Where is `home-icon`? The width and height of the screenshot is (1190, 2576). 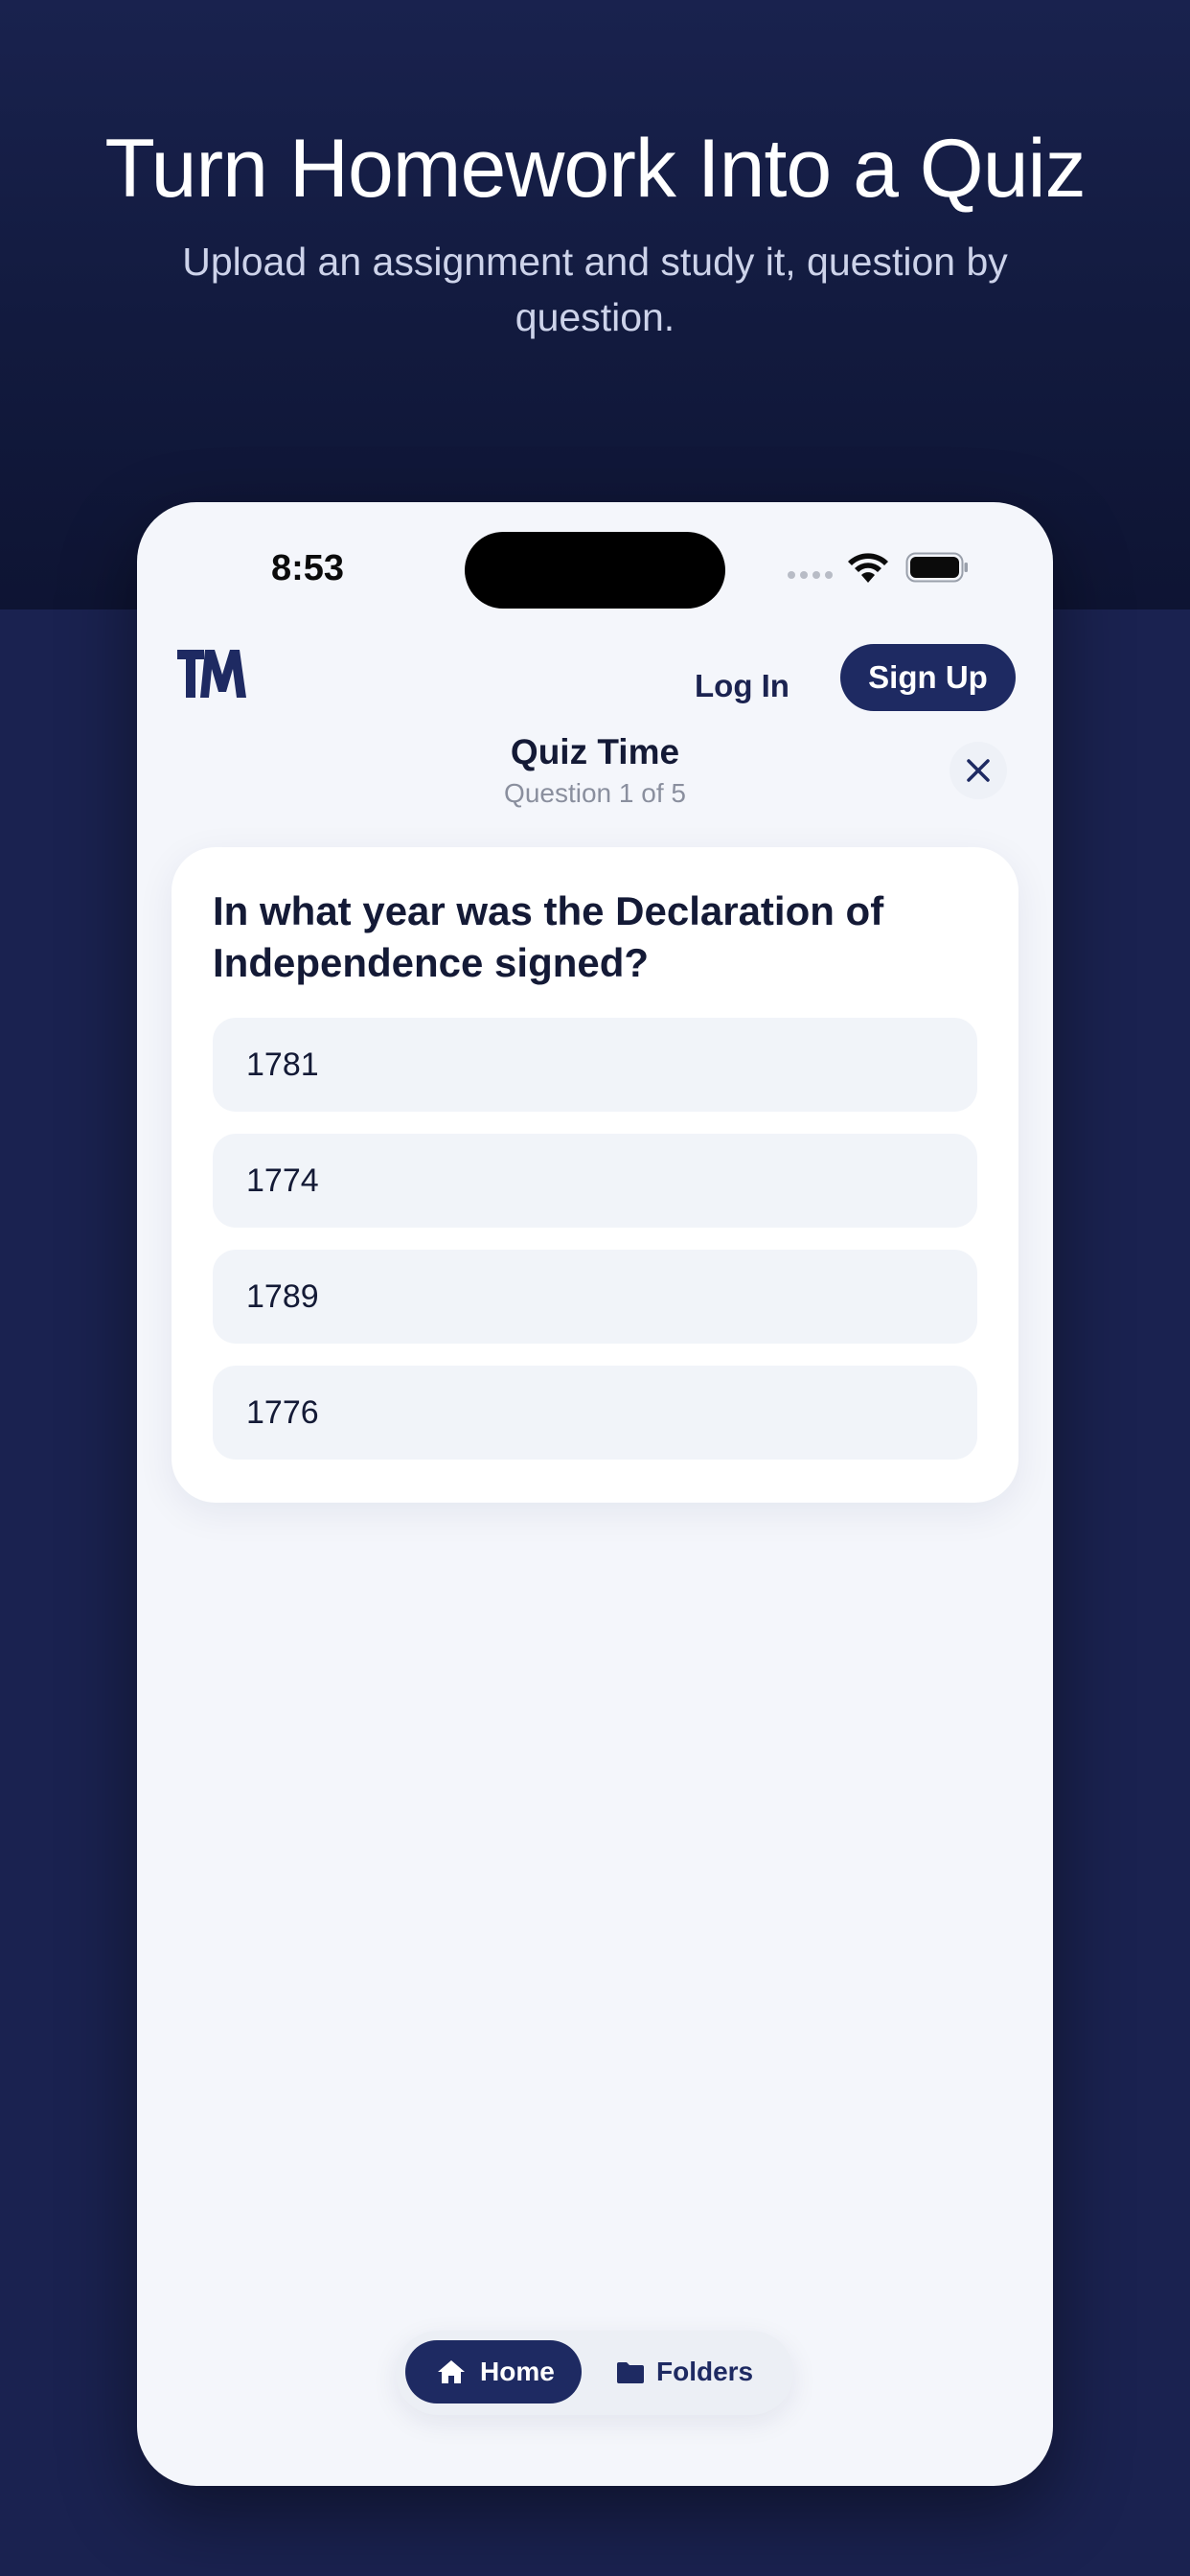 home-icon is located at coordinates (452, 2371).